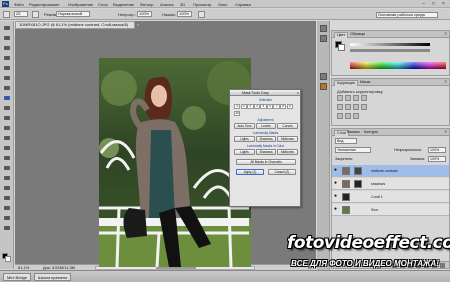 This screenshot has height=282, width=450. I want to click on dialog-number-button: 2, so click(243, 106).